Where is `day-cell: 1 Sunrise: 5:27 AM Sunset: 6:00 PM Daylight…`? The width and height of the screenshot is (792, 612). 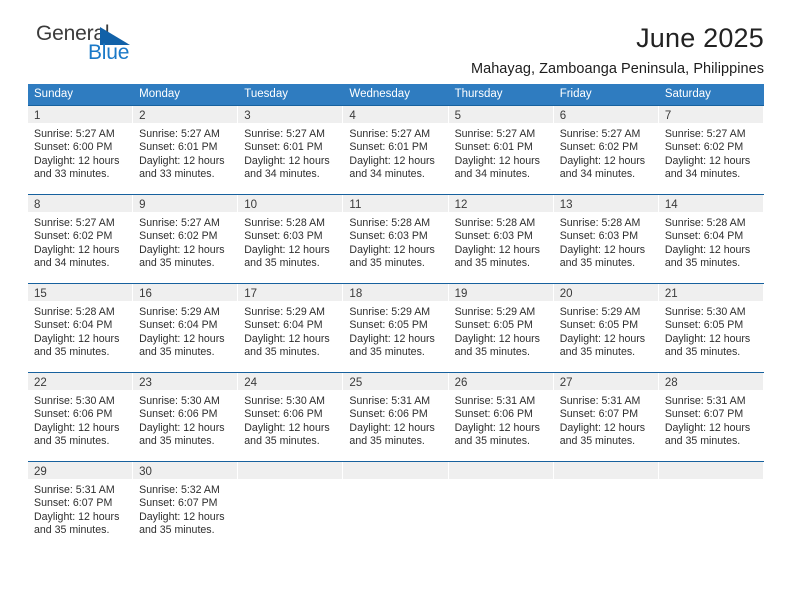 day-cell: 1 Sunrise: 5:27 AM Sunset: 6:00 PM Daylight… is located at coordinates (81, 146).